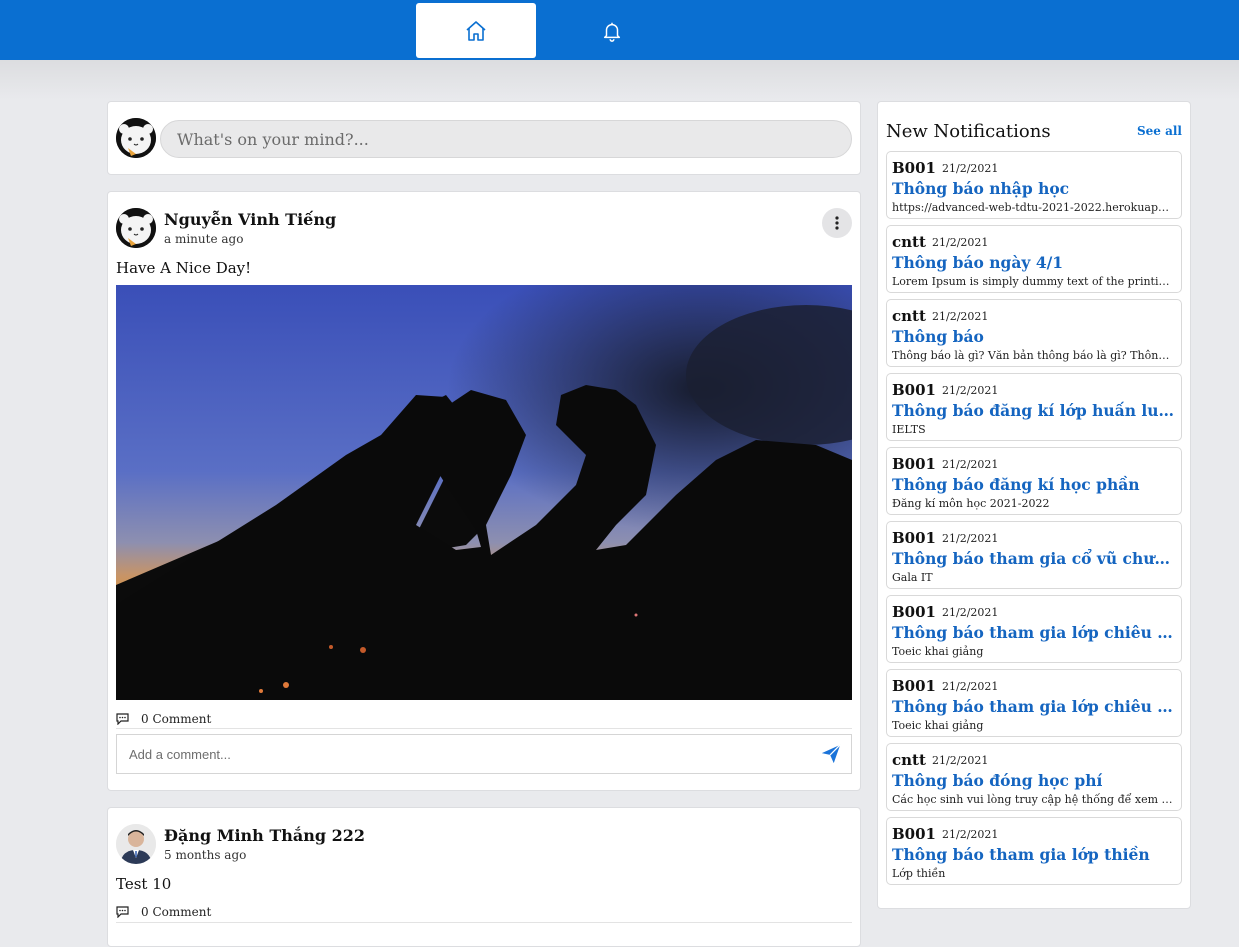 The width and height of the screenshot is (1239, 947). What do you see at coordinates (1034, 854) in the screenshot?
I see `notification-title: Thông báo tham gia lớp thiền` at bounding box center [1034, 854].